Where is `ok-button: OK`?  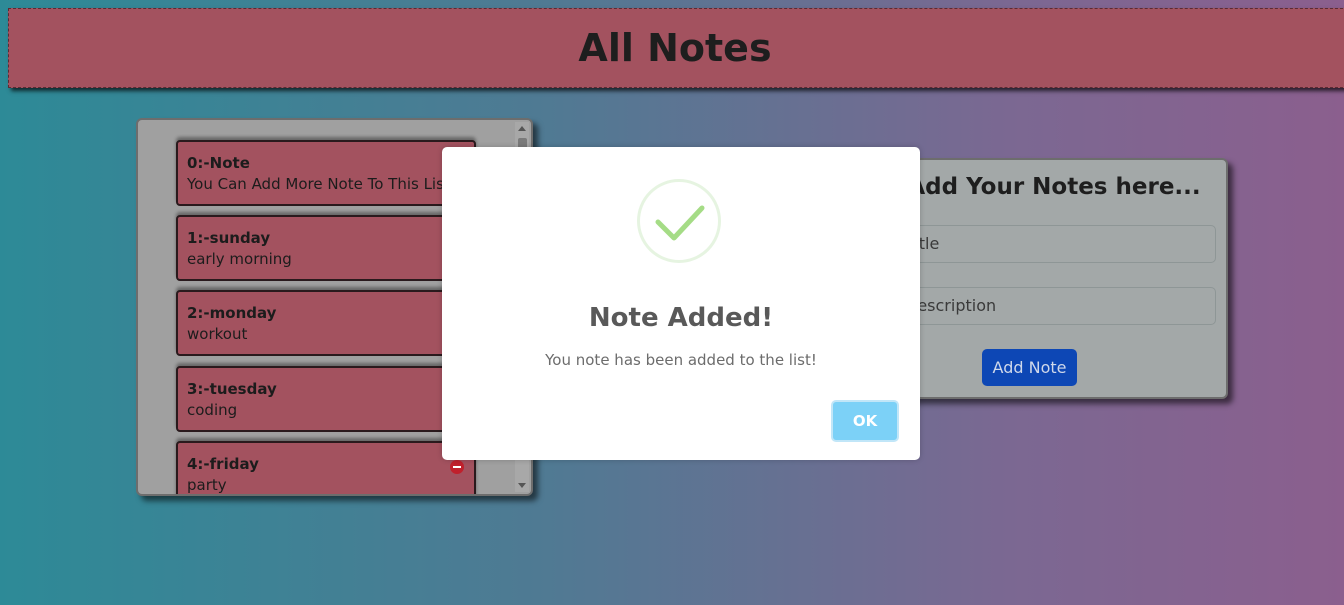
ok-button: OK is located at coordinates (865, 421).